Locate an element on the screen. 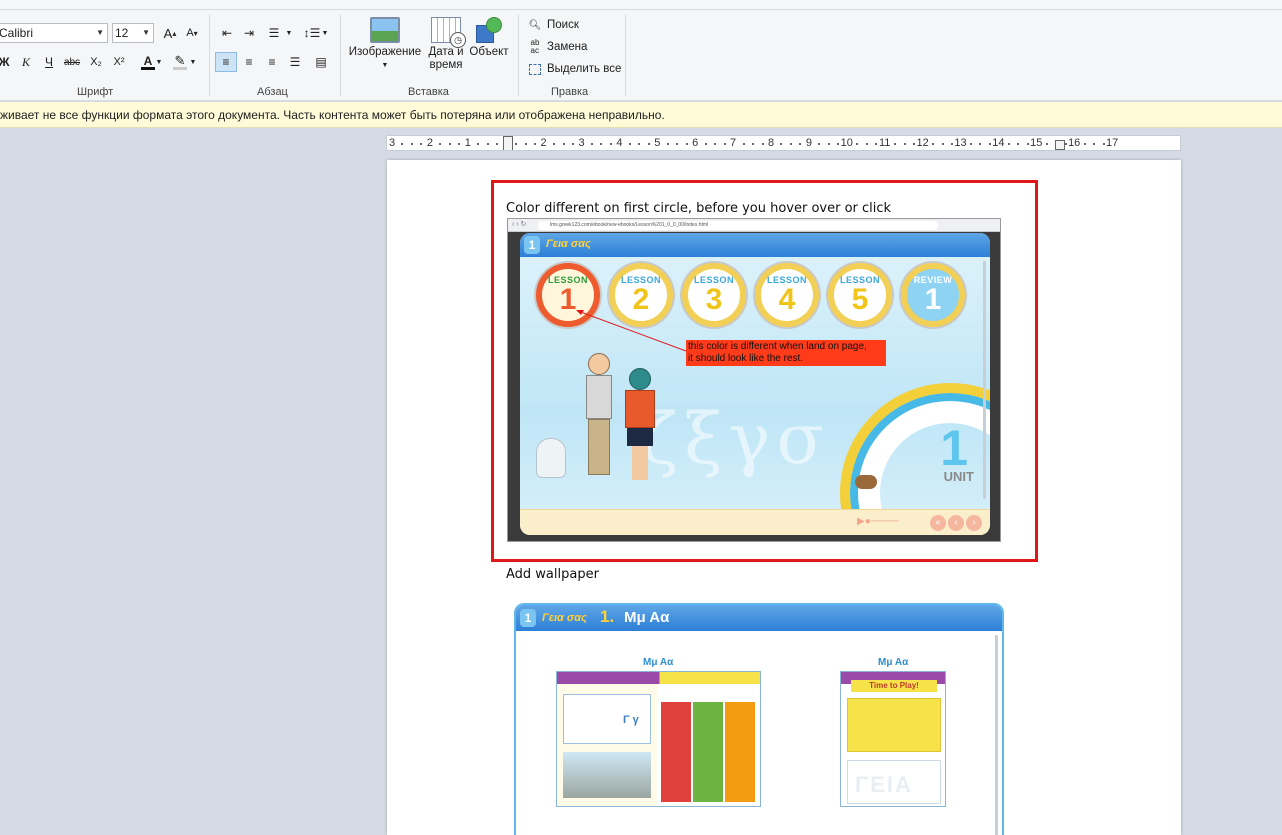 Image resolution: width=1282 pixels, height=835 pixels. strikethrough-button: abc is located at coordinates (72, 62).